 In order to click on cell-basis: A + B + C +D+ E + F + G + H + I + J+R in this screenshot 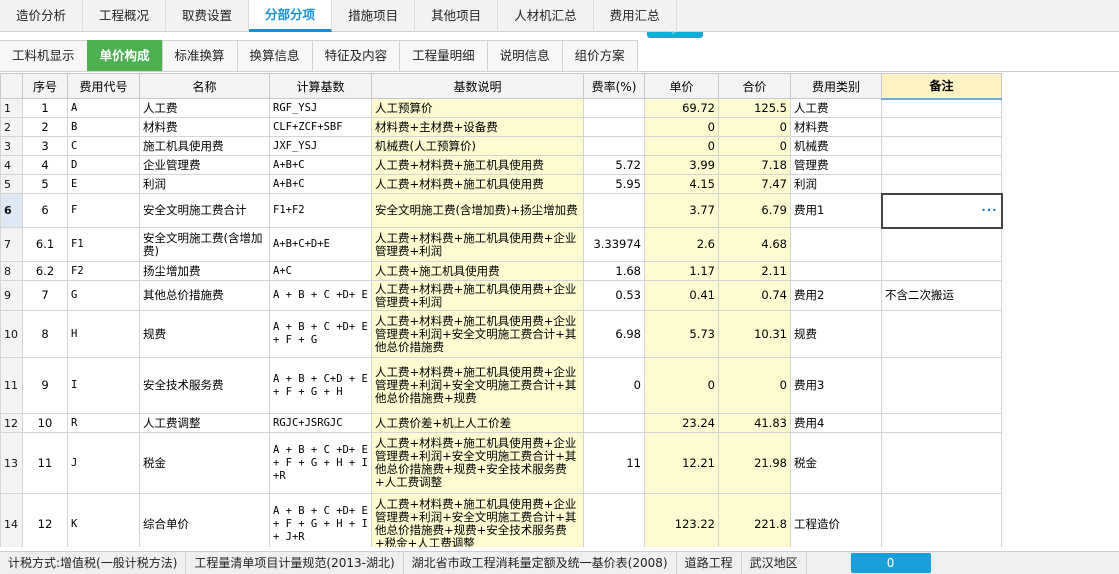, I will do `click(320, 520)`.